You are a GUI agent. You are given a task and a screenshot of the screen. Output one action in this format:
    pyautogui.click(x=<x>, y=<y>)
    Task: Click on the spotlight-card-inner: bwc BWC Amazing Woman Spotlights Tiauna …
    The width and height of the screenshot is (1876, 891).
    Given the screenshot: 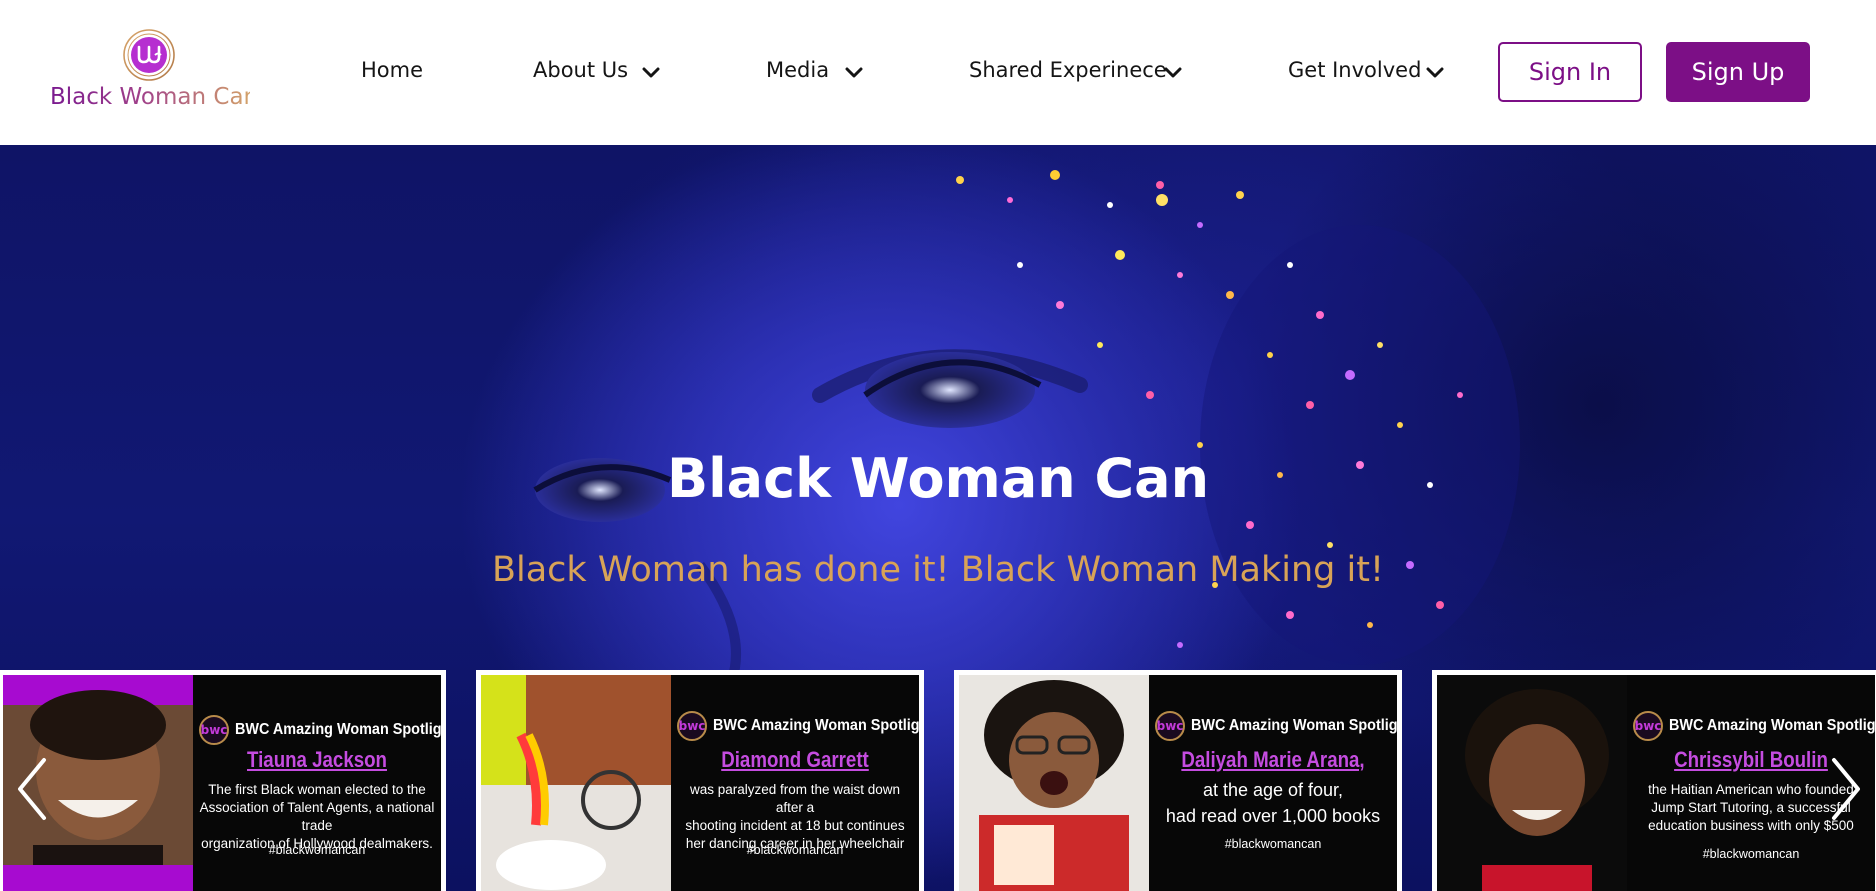 What is the action you would take?
    pyautogui.click(x=222, y=783)
    